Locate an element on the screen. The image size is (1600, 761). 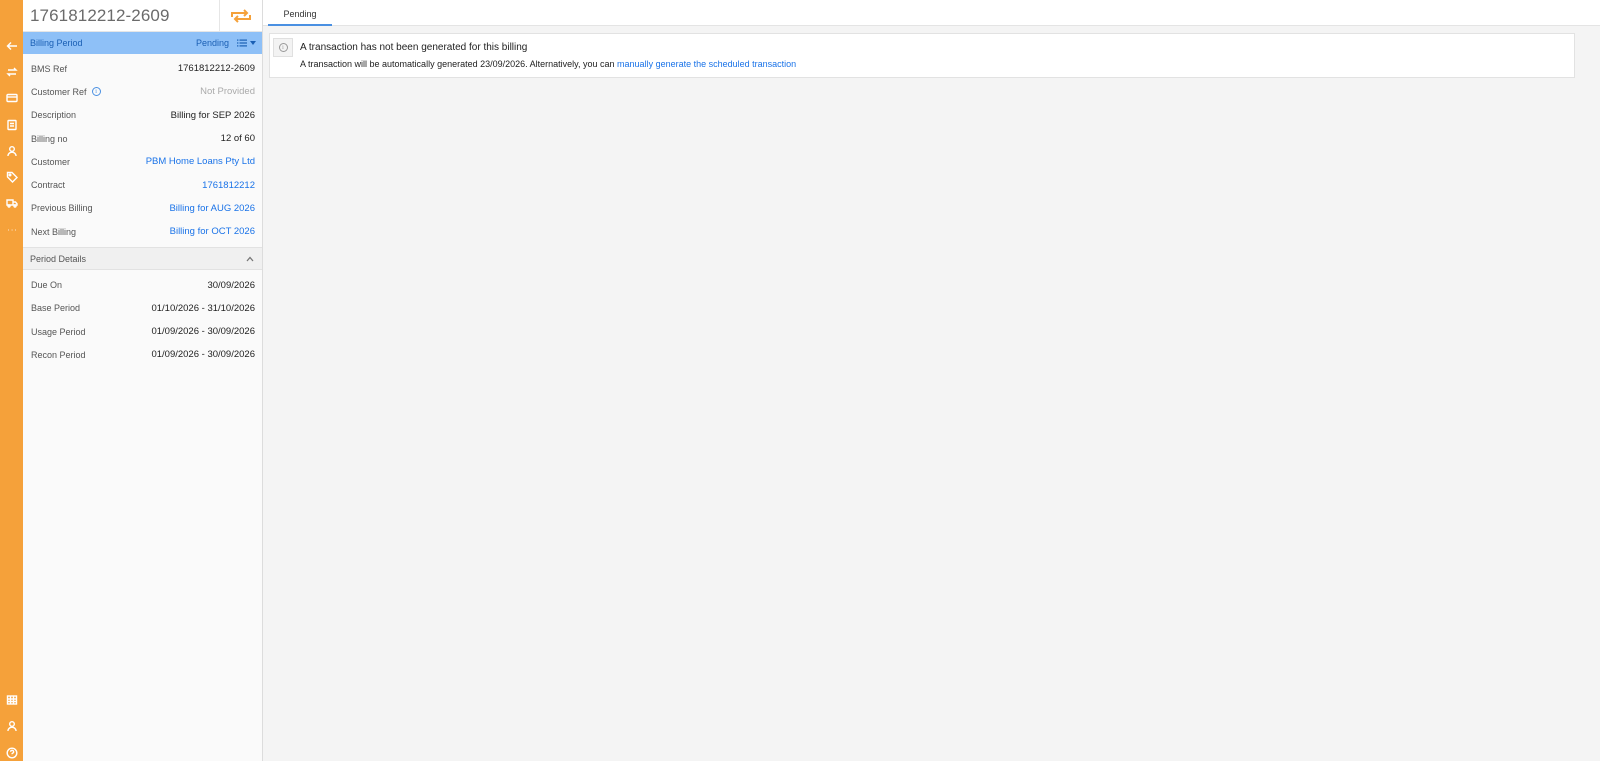
field-customer: Customer PBM Home Loans Pty Ltd is located at coordinates (142, 161).